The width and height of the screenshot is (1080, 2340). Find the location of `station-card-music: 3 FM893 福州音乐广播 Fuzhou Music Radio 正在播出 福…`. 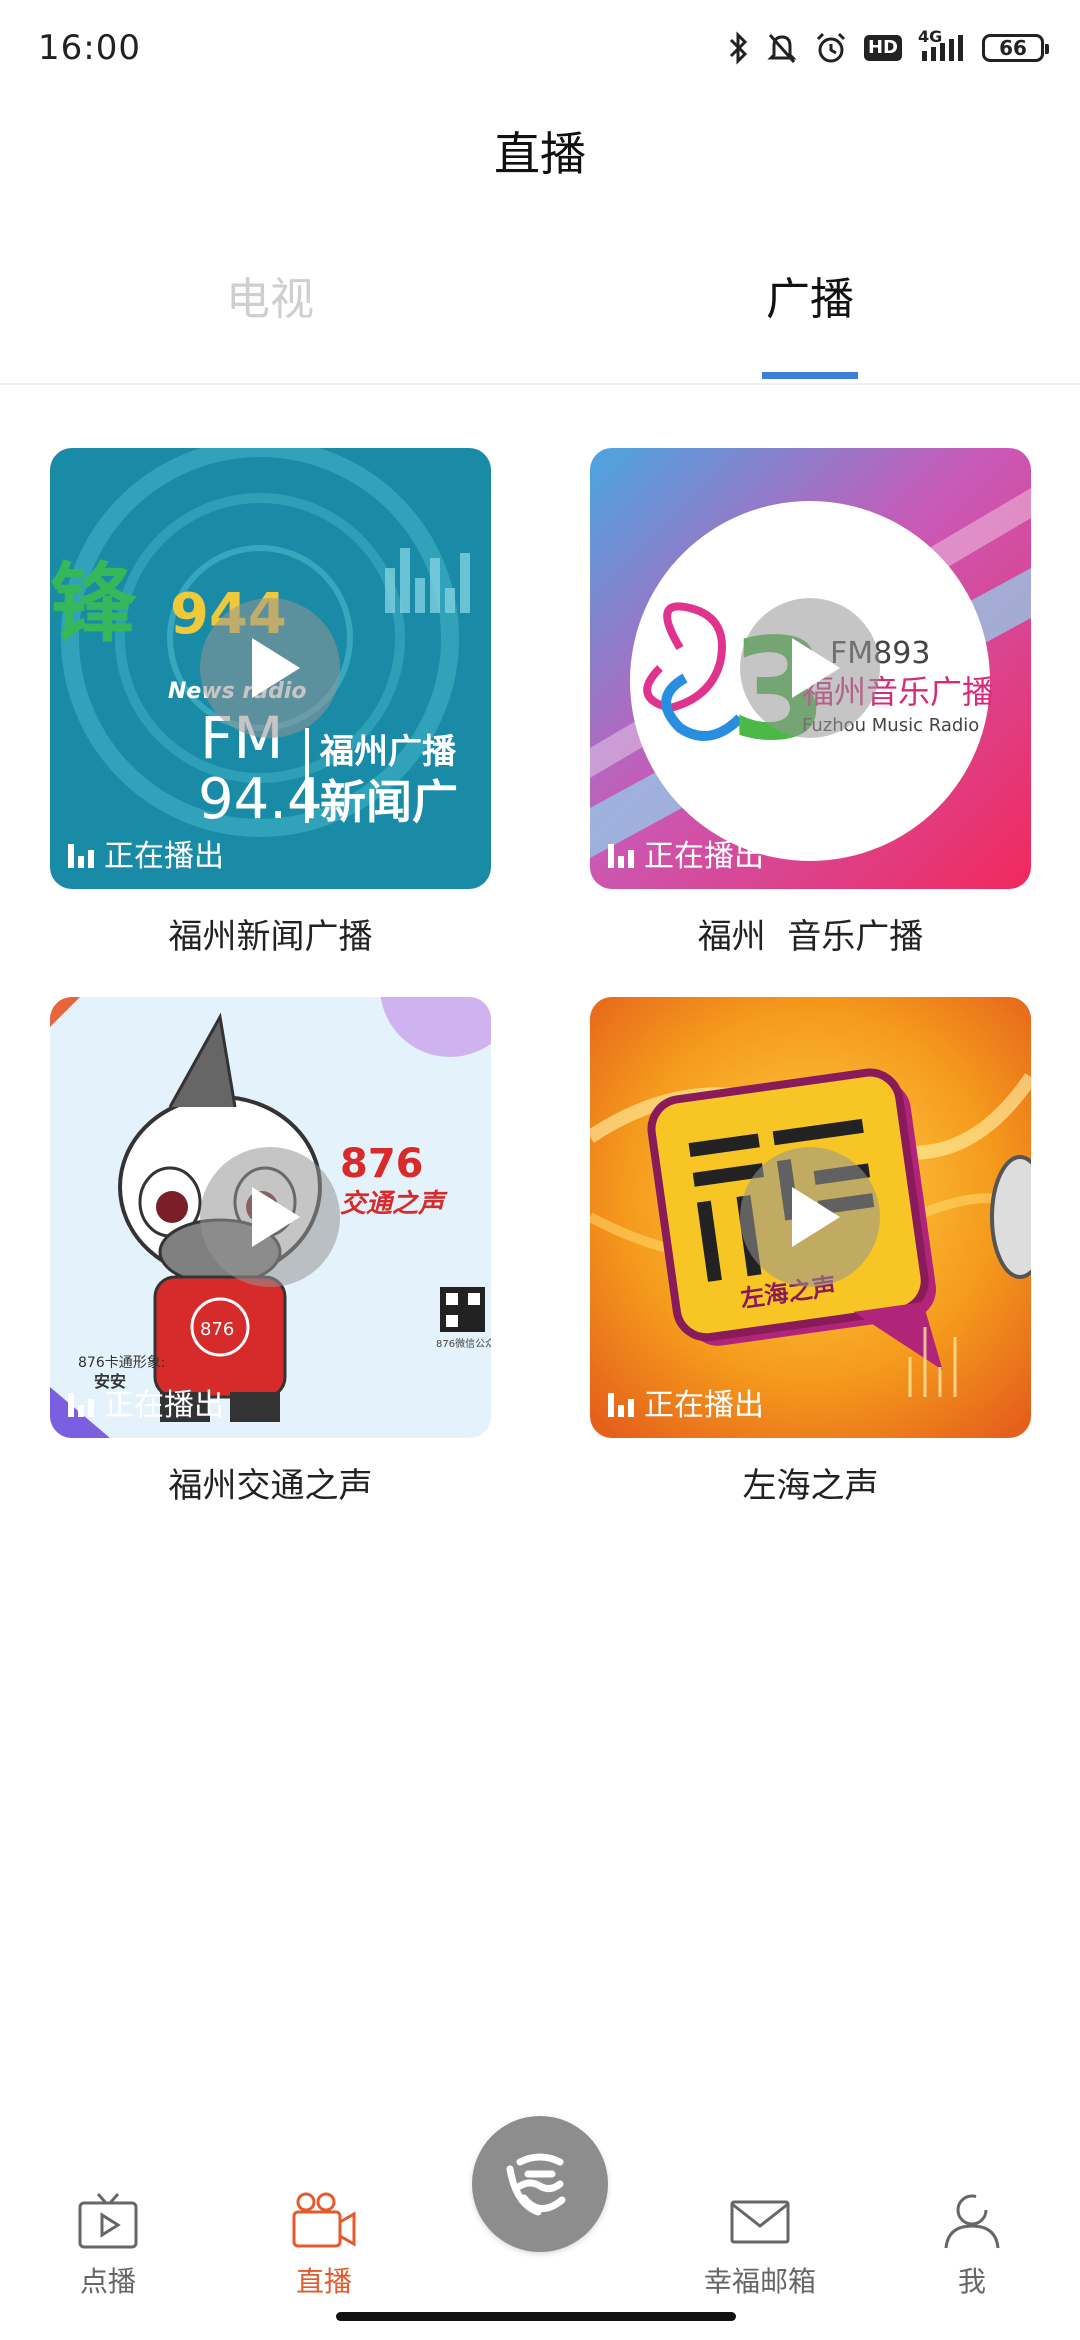

station-card-music: 3 FM893 福州音乐广播 Fuzhou Music Radio 正在播出 福… is located at coordinates (810, 703).